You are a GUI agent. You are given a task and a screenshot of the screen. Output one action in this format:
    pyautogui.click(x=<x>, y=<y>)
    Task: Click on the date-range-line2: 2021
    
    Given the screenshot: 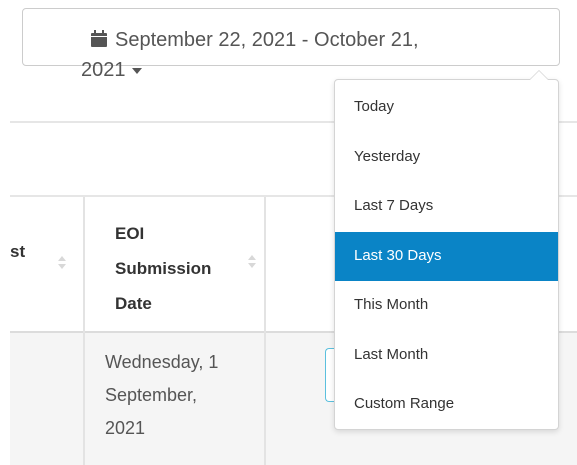 What is the action you would take?
    pyautogui.click(x=103, y=70)
    